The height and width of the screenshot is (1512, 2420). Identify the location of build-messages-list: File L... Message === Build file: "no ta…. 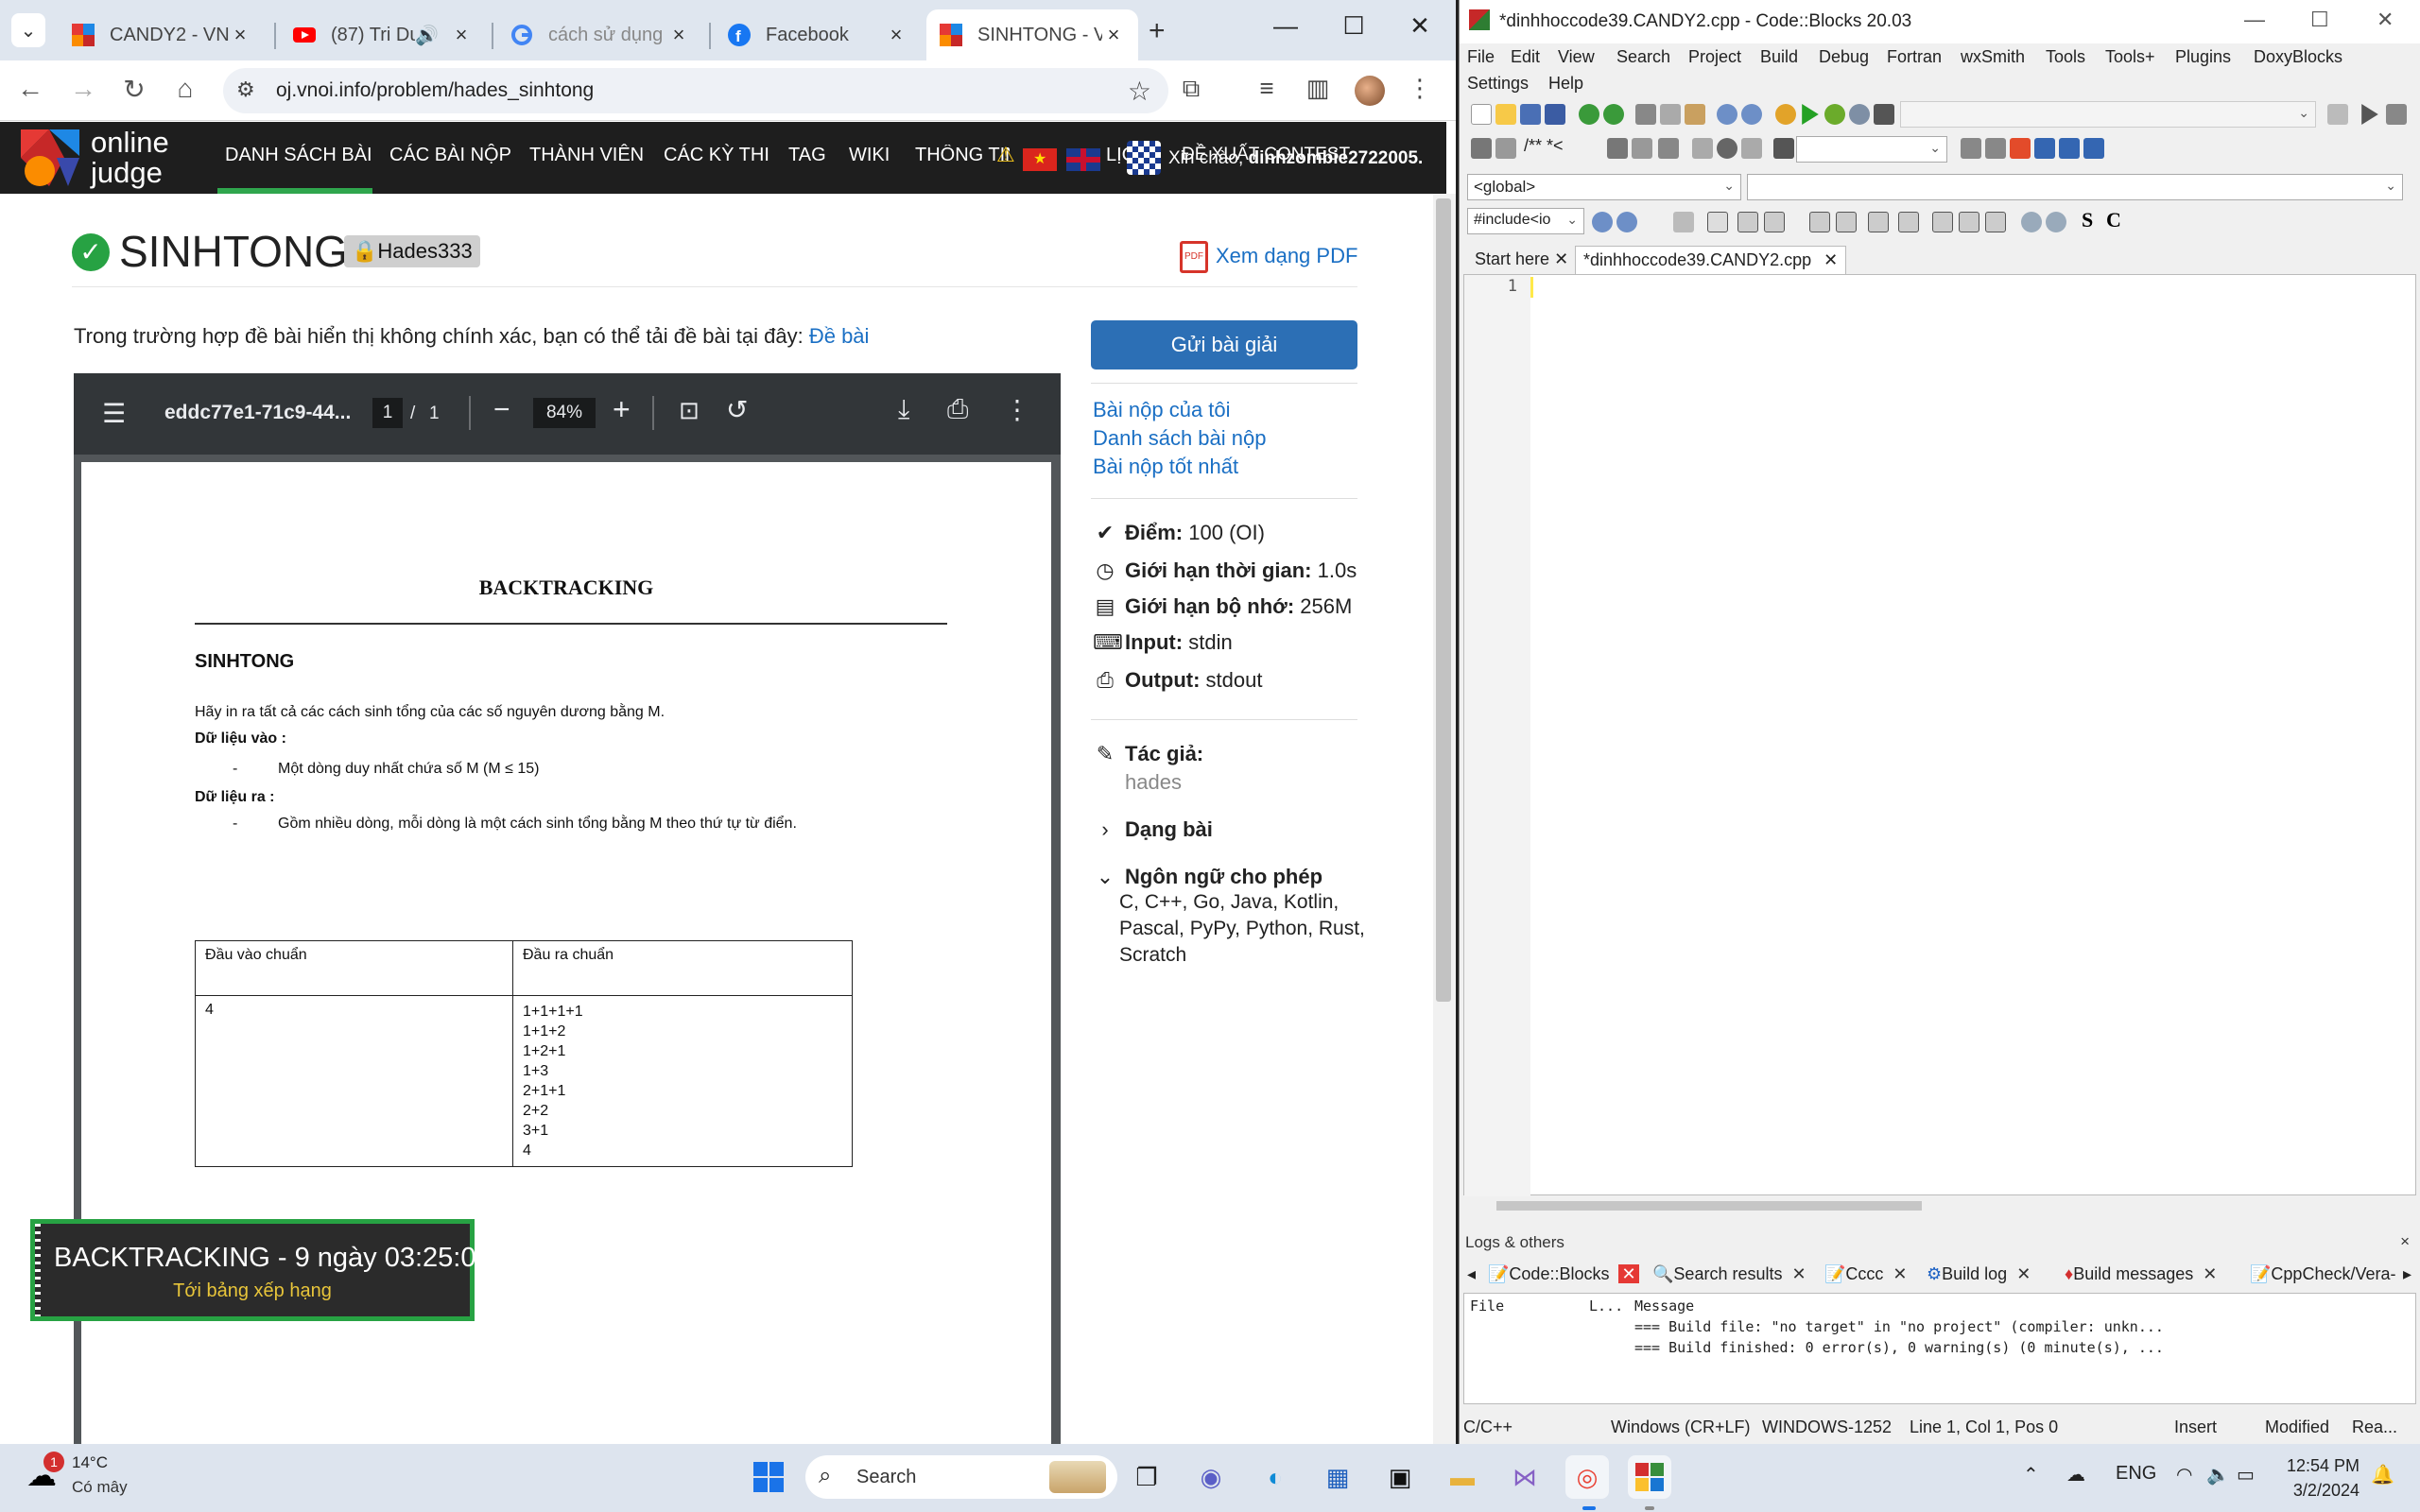
(1940, 1348).